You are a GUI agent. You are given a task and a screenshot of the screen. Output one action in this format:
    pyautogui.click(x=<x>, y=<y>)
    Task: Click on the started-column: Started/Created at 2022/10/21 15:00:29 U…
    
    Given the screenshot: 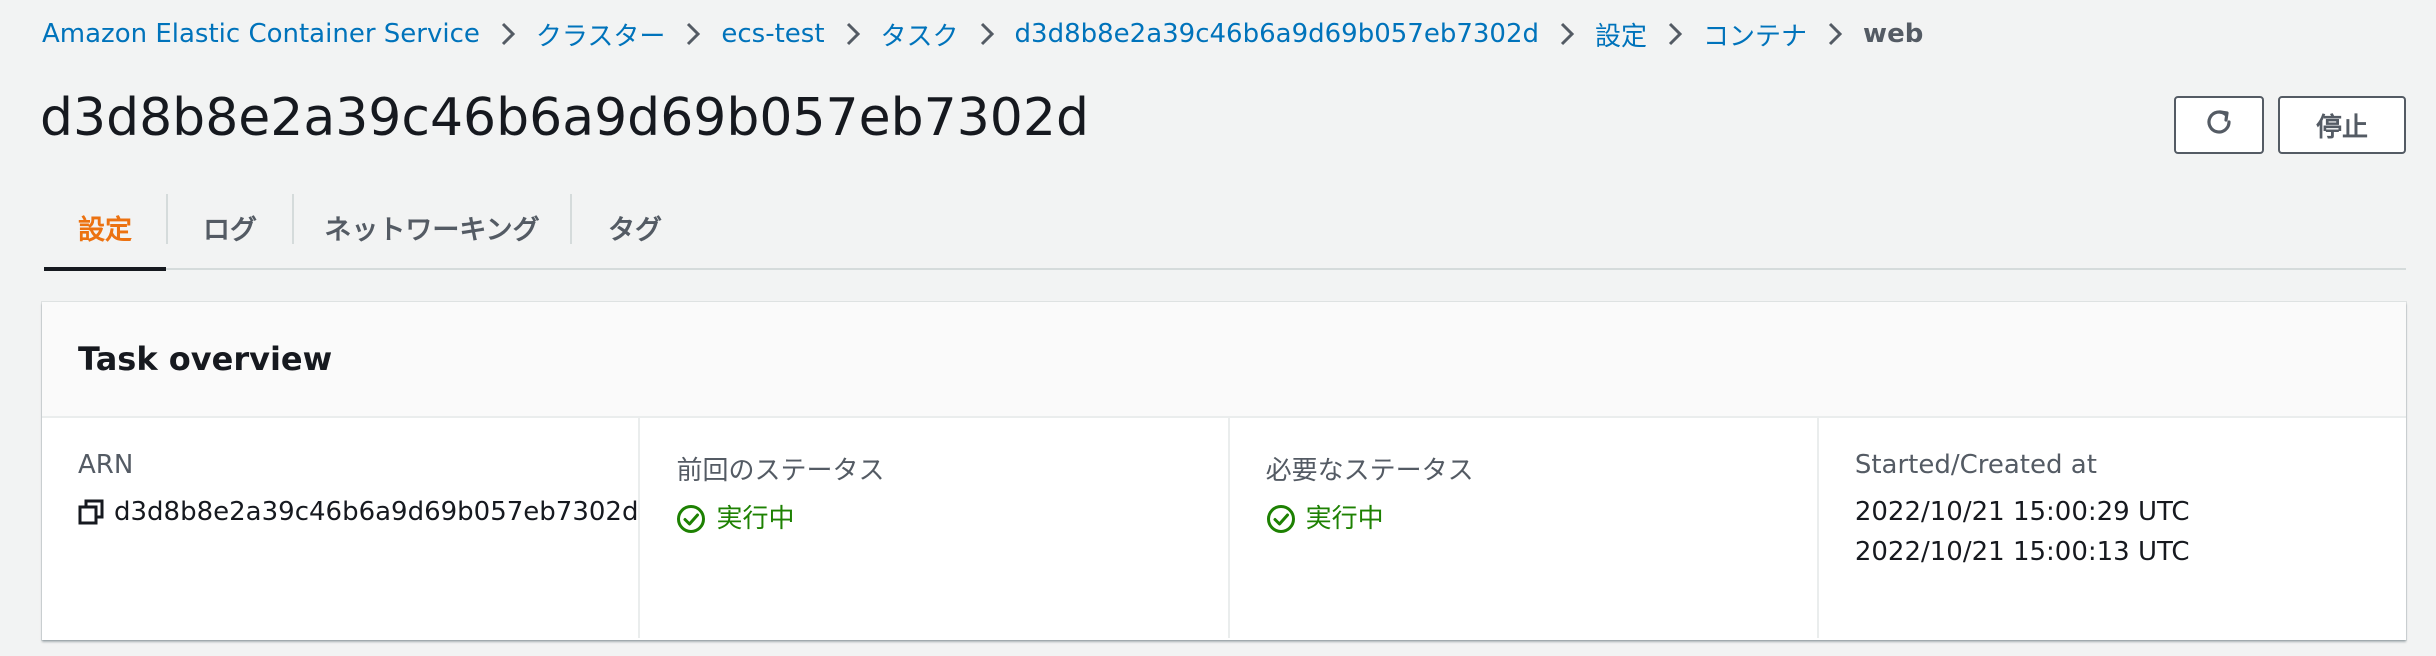 What is the action you would take?
    pyautogui.click(x=2111, y=528)
    